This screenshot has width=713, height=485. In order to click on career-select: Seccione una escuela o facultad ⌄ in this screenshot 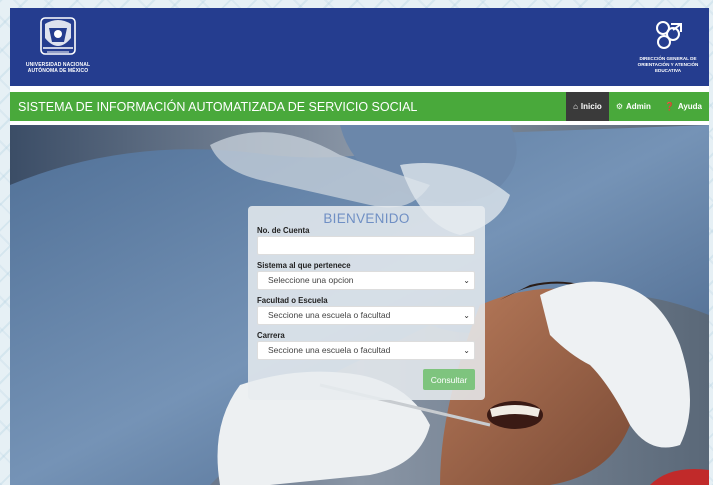, I will do `click(366, 350)`.